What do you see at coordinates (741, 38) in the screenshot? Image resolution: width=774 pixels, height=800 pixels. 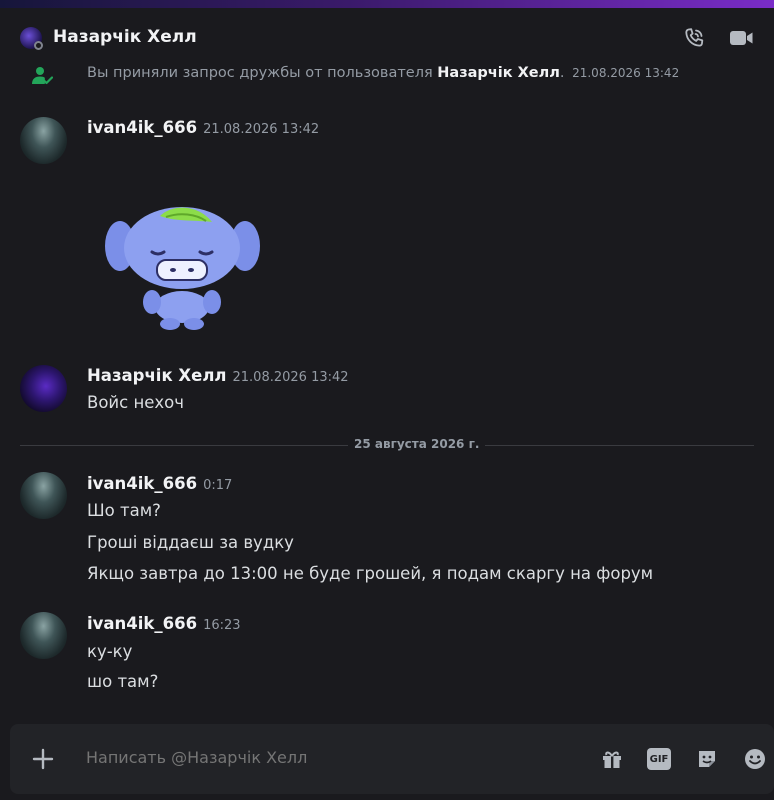 I see `video-camera-icon` at bounding box center [741, 38].